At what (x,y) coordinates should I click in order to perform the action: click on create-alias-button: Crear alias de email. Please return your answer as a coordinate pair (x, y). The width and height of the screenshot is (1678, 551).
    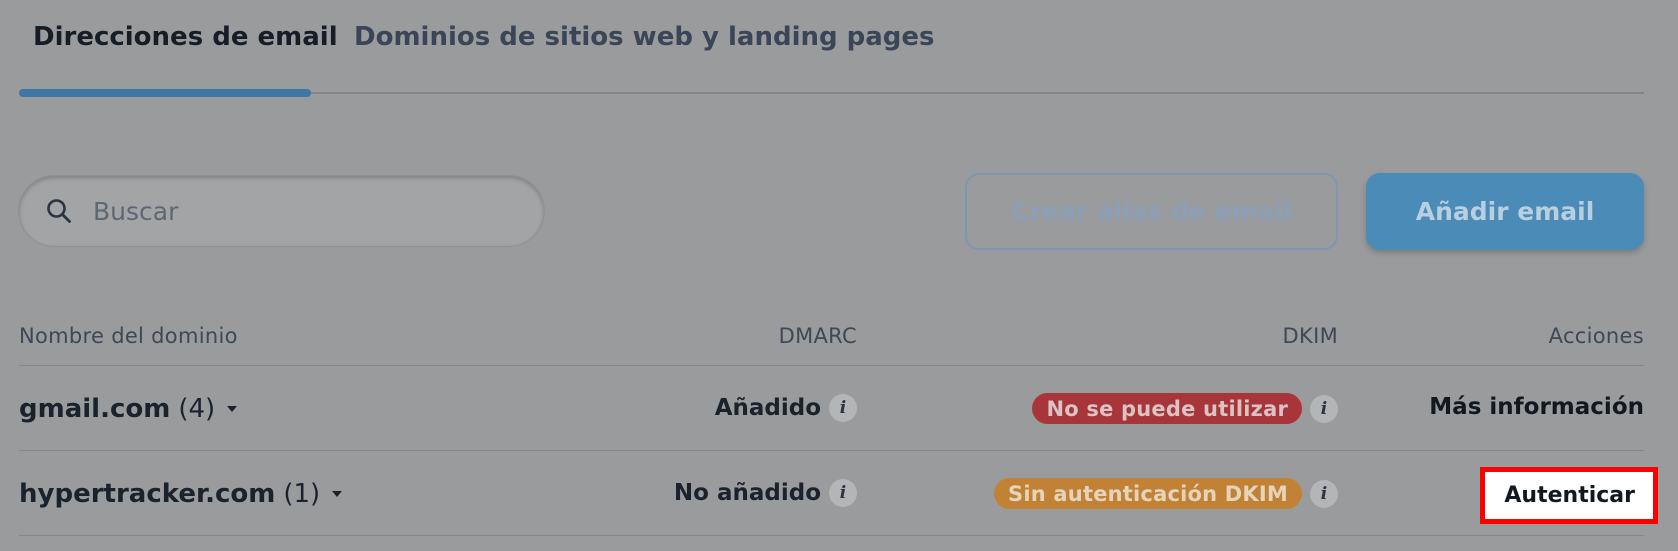
    Looking at the image, I should click on (1151, 211).